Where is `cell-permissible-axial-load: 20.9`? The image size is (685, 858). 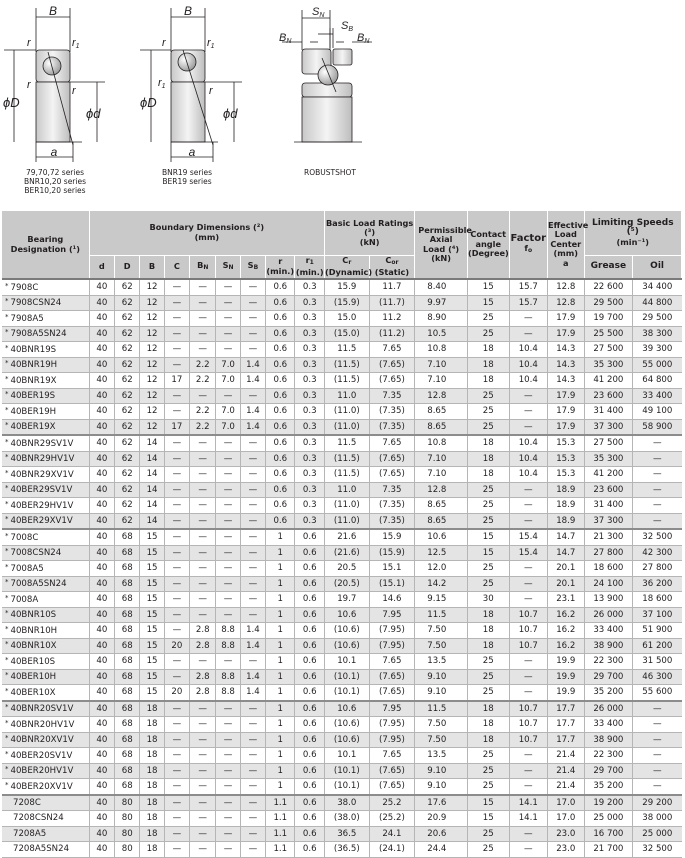
cell-permissible-axial-load: 20.9 is located at coordinates (441, 818).